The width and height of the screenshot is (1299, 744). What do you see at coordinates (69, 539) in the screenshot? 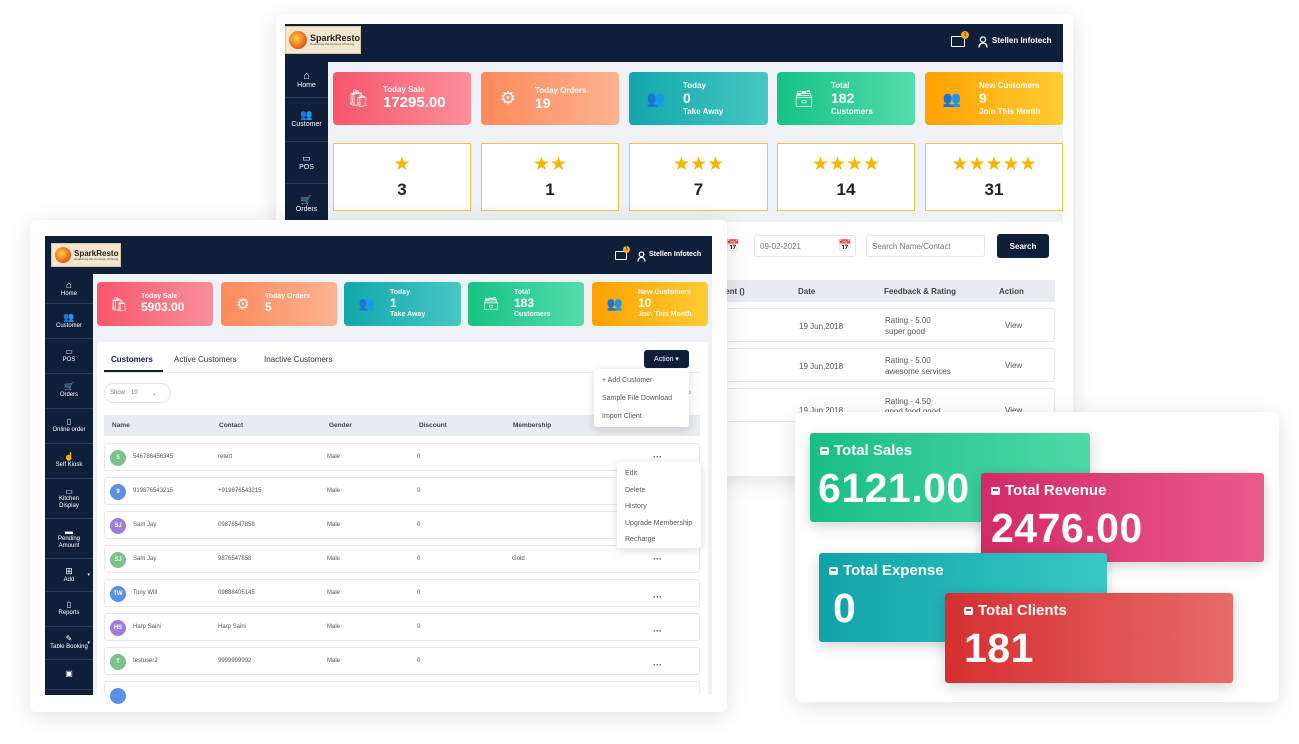
I see `sidebar-item-pending-amount: ▬ Pending Amount` at bounding box center [69, 539].